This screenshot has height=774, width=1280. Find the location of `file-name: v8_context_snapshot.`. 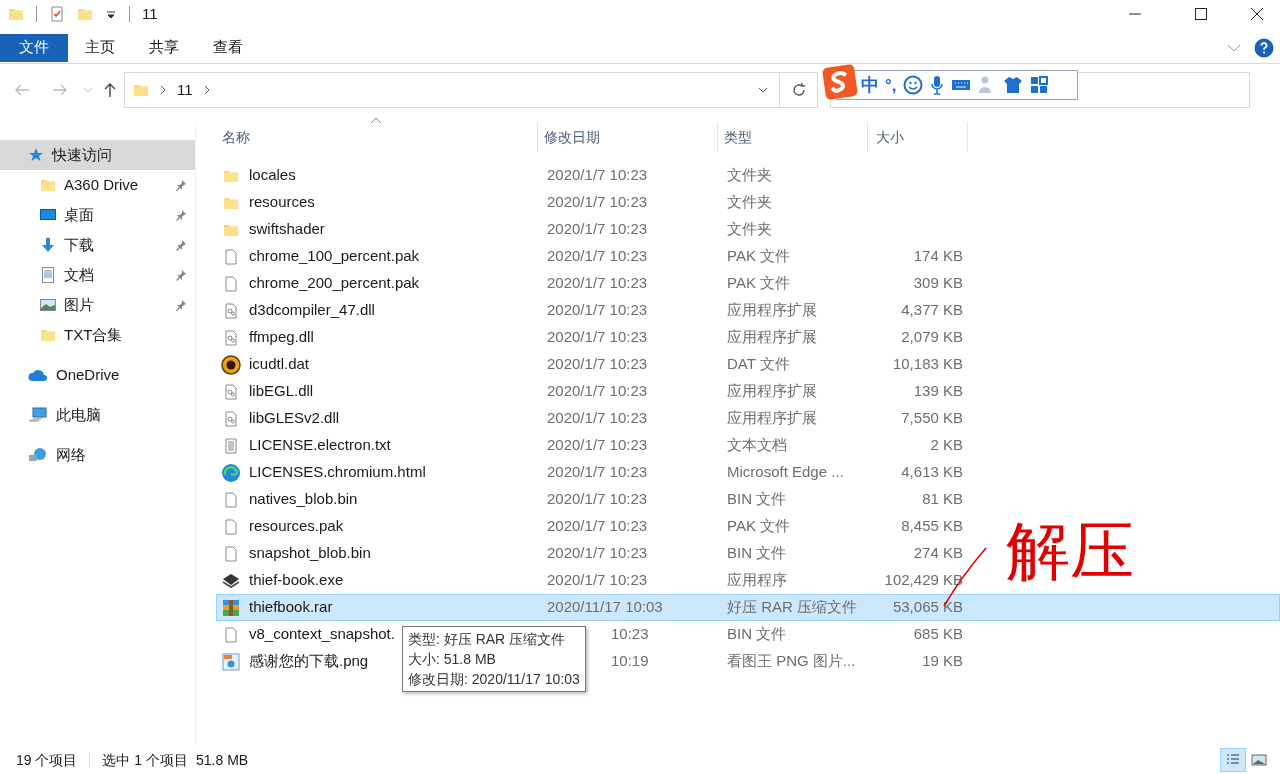

file-name: v8_context_snapshot. is located at coordinates (322, 634).